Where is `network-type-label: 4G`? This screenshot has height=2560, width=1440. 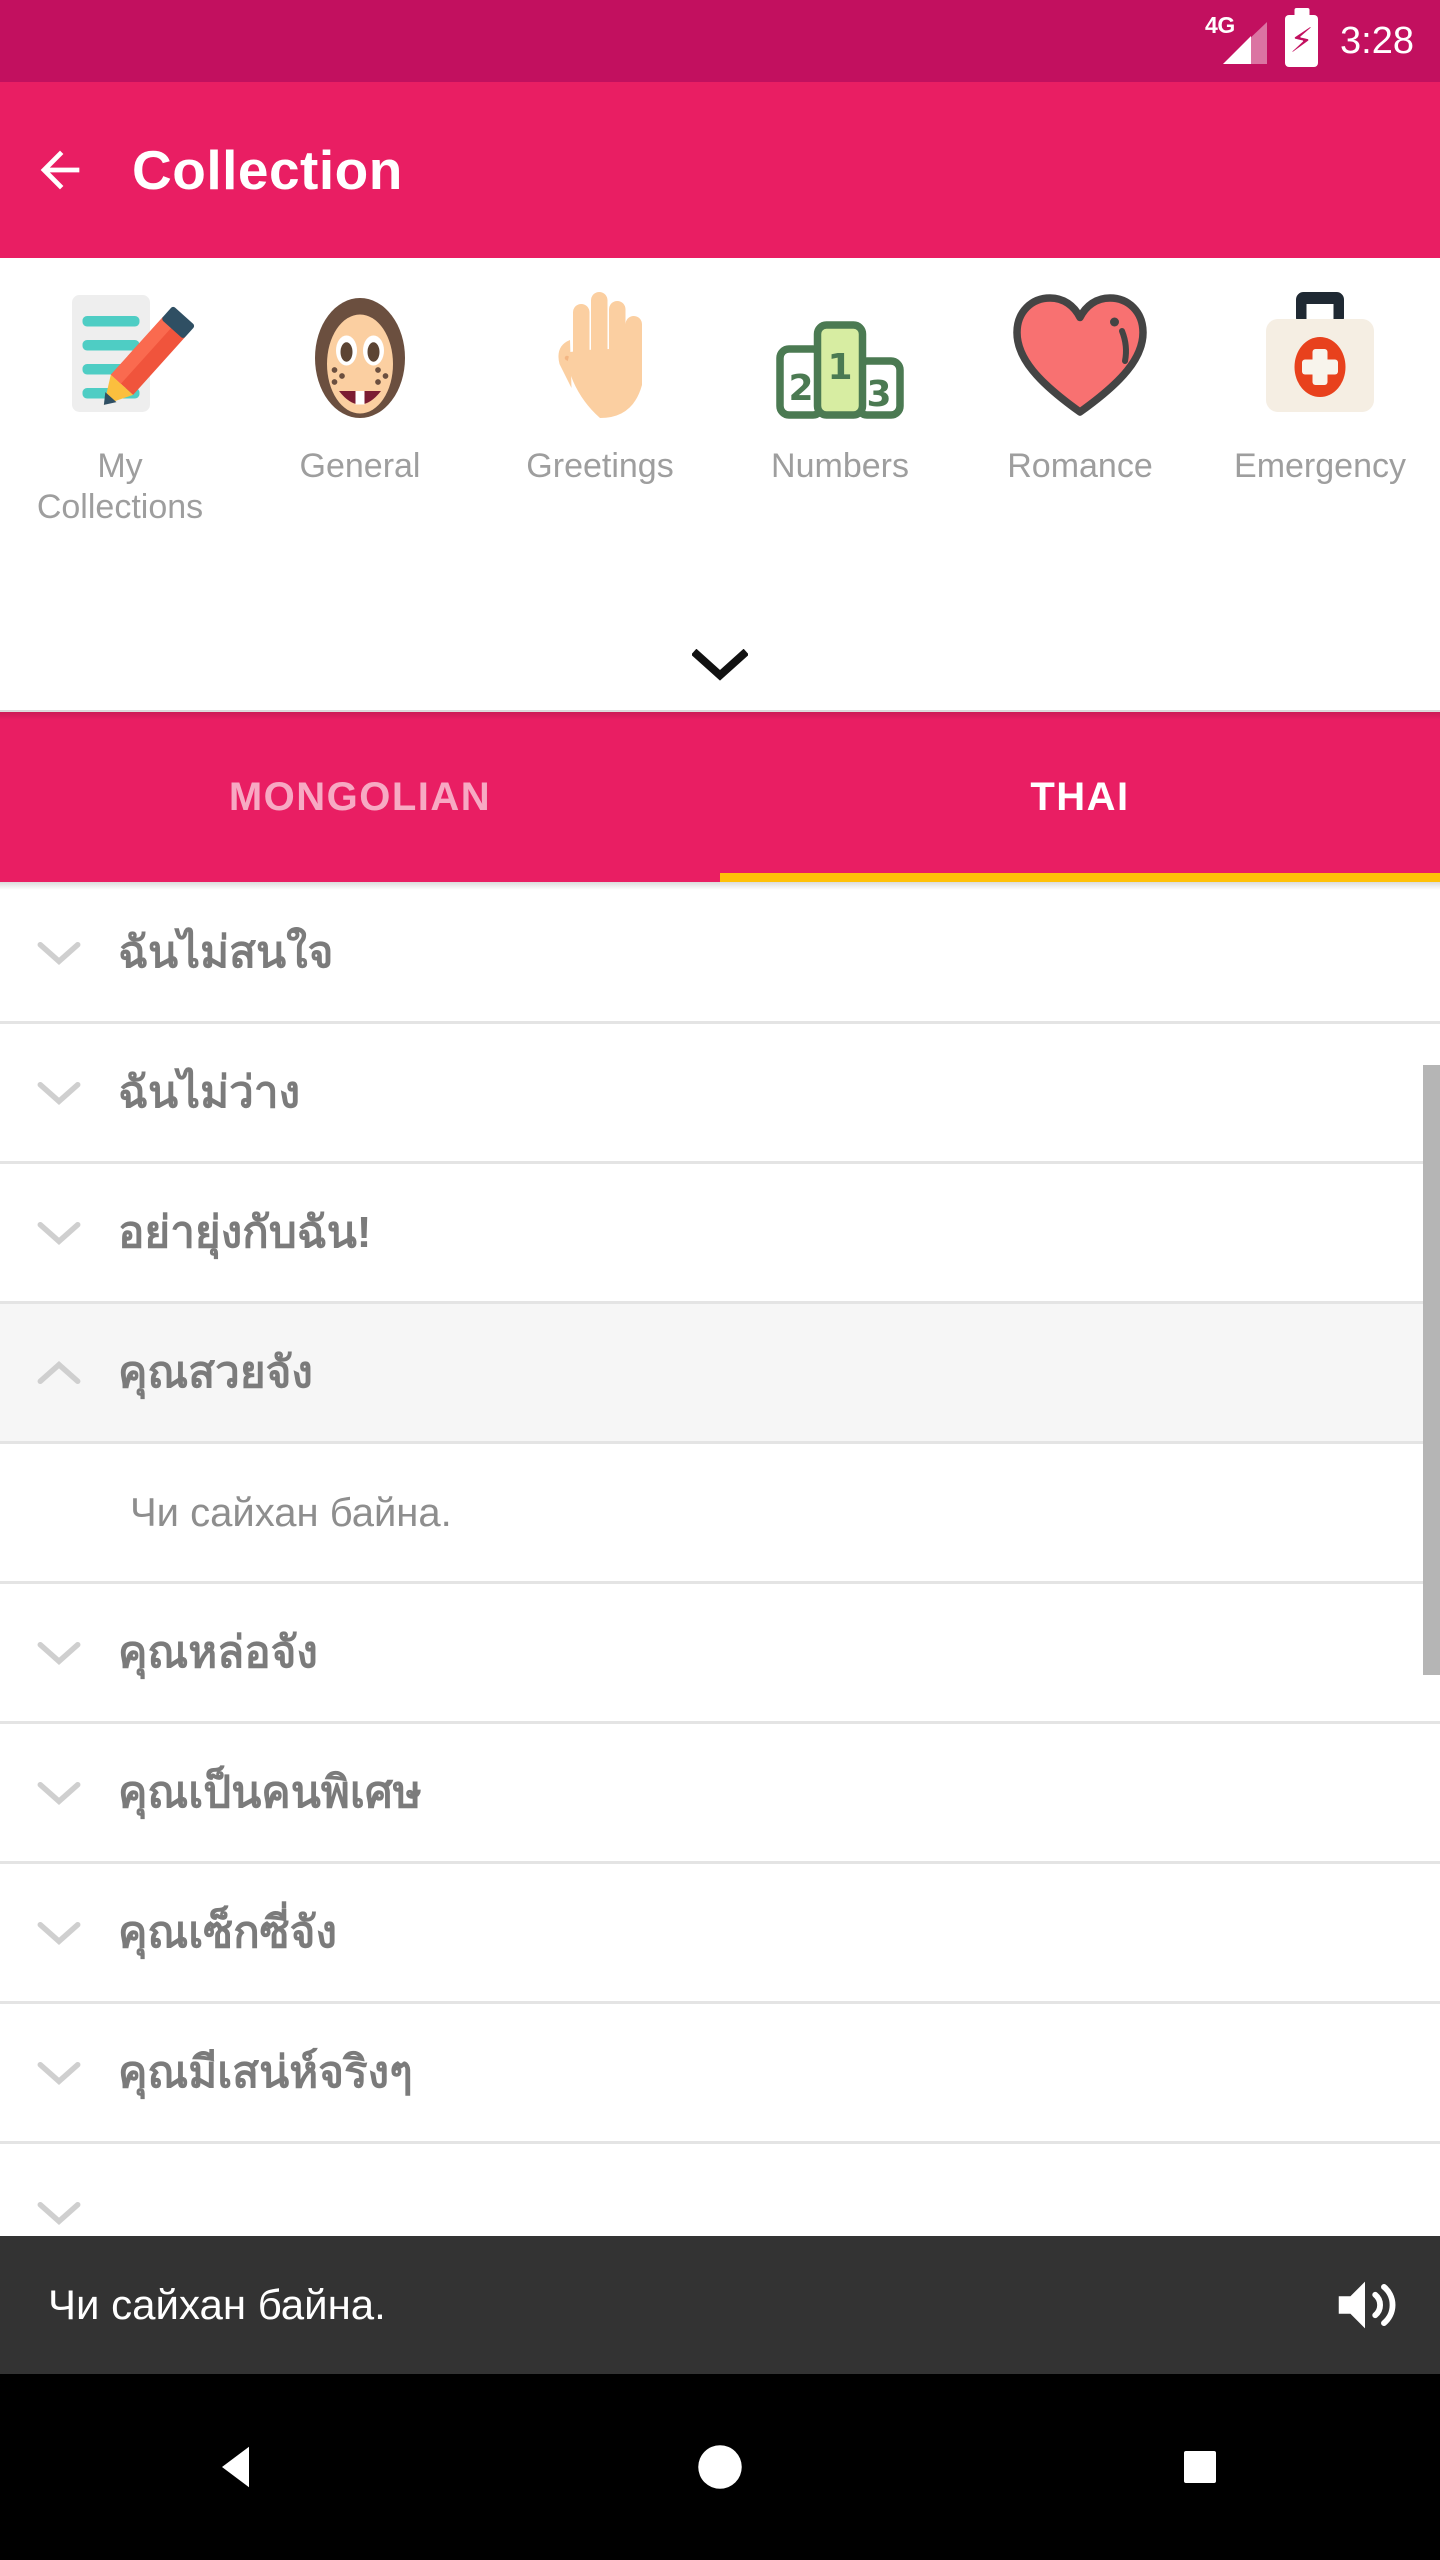
network-type-label: 4G is located at coordinates (1220, 25).